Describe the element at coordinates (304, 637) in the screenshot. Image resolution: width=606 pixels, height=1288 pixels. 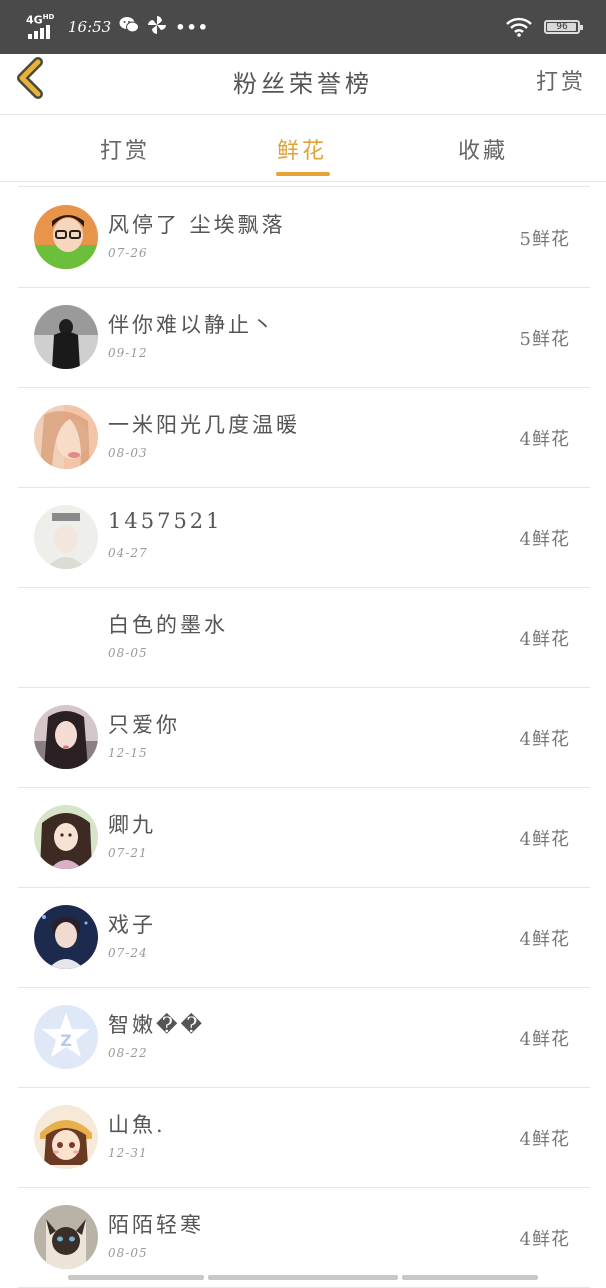
I see `fan-row: 白色的墨水 08-05 4鲜花` at that location.